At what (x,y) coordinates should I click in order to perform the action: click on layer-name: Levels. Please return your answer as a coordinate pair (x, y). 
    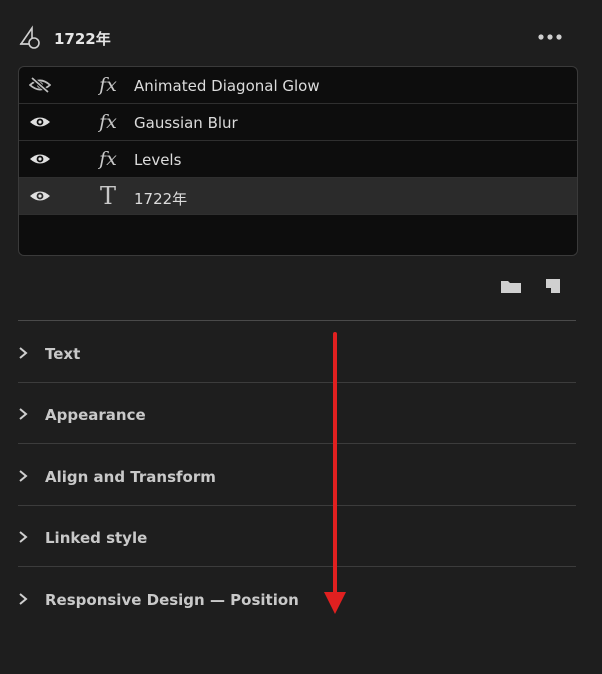
    Looking at the image, I should click on (158, 160).